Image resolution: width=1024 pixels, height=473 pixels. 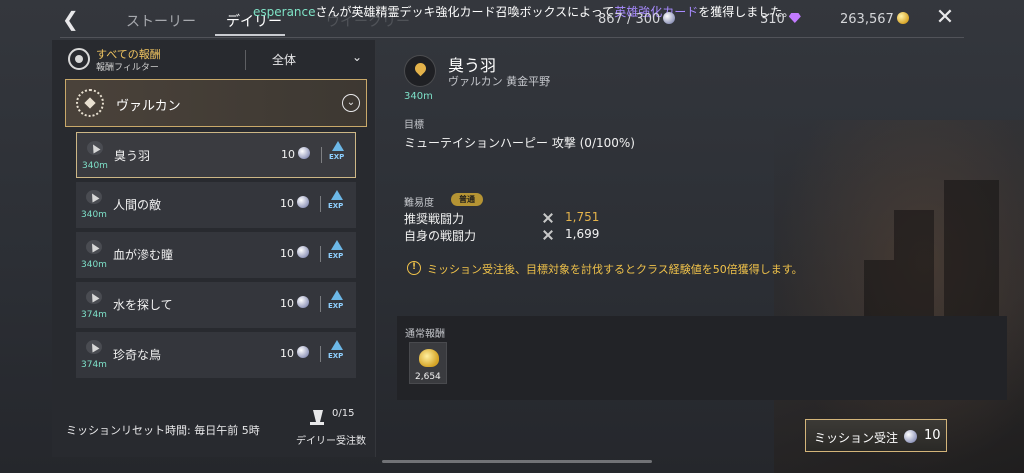 I want to click on region-name: ヴァルカン, so click(x=148, y=106).